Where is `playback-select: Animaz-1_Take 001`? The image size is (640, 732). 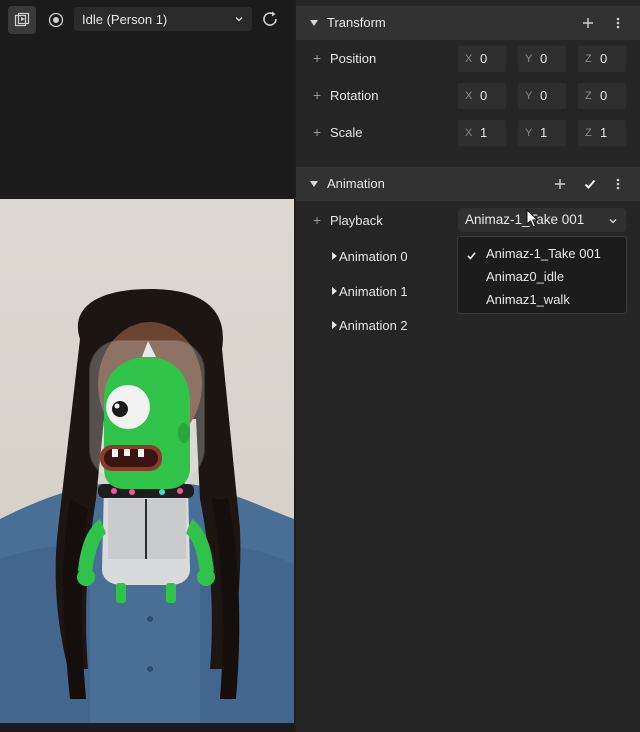
playback-select: Animaz-1_Take 001 is located at coordinates (542, 220).